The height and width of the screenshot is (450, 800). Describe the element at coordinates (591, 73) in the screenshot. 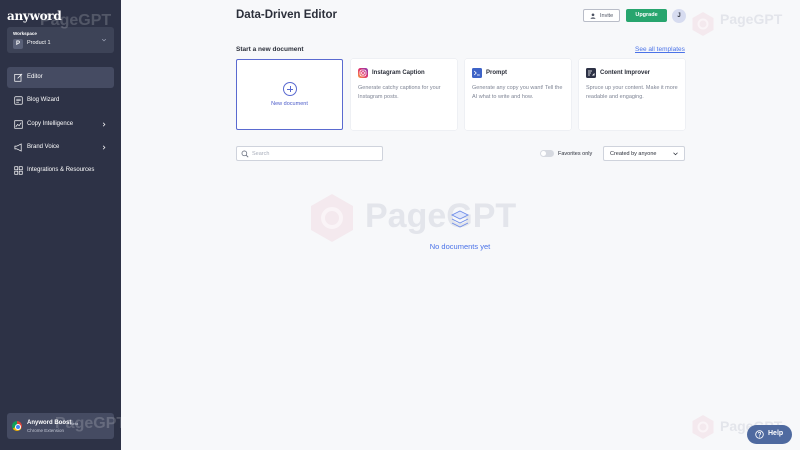

I see `improve-icon` at that location.